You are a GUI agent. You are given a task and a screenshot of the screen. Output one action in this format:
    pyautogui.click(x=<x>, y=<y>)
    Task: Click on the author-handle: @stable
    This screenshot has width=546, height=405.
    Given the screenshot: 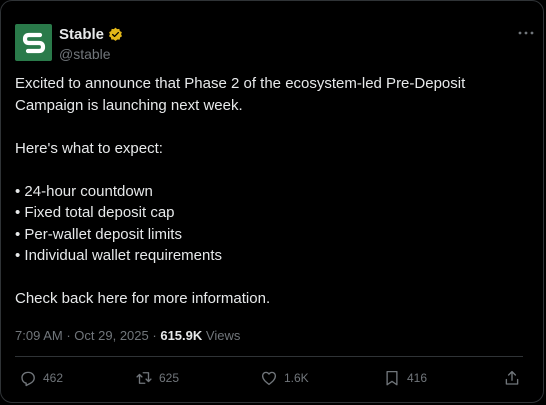 What is the action you would take?
    pyautogui.click(x=91, y=54)
    